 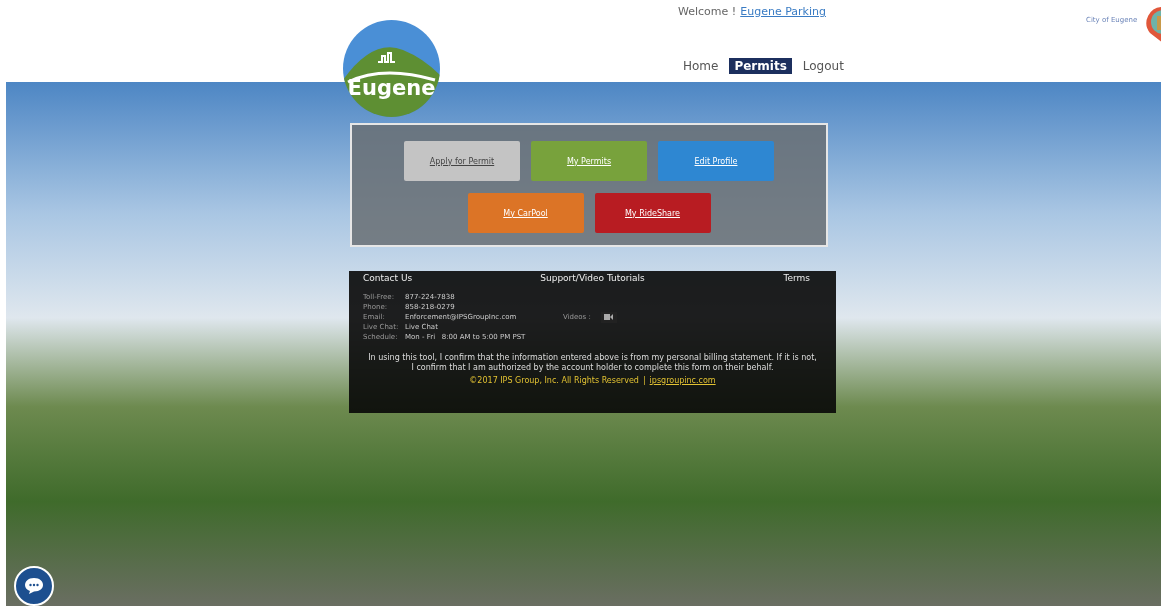 I want to click on copyright-text: ©2017 IPS Group, Inc. All Rights Reserved, so click(x=554, y=380).